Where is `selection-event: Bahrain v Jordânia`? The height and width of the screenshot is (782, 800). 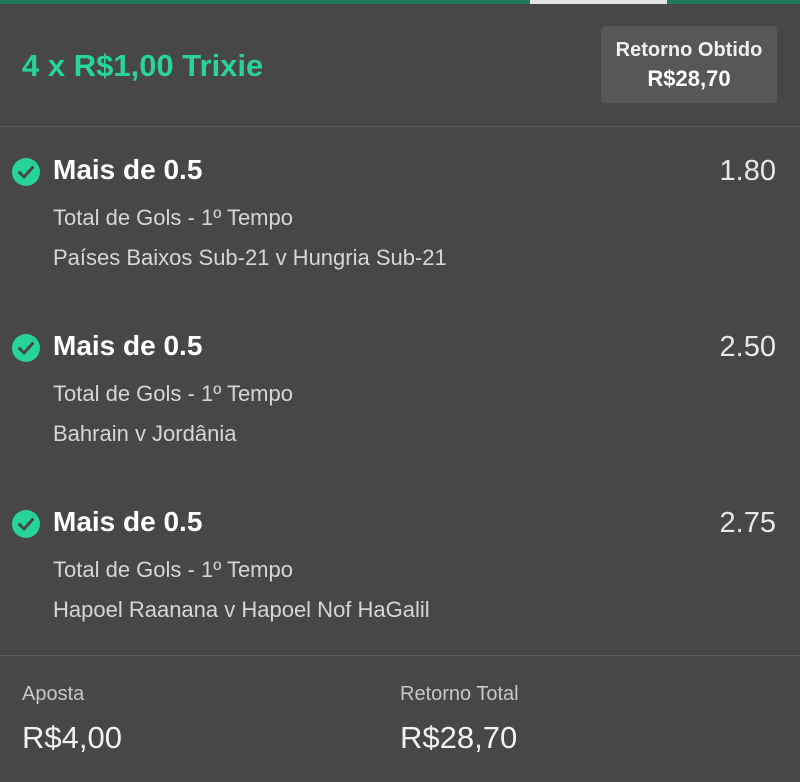 selection-event: Bahrain v Jordânia is located at coordinates (145, 433).